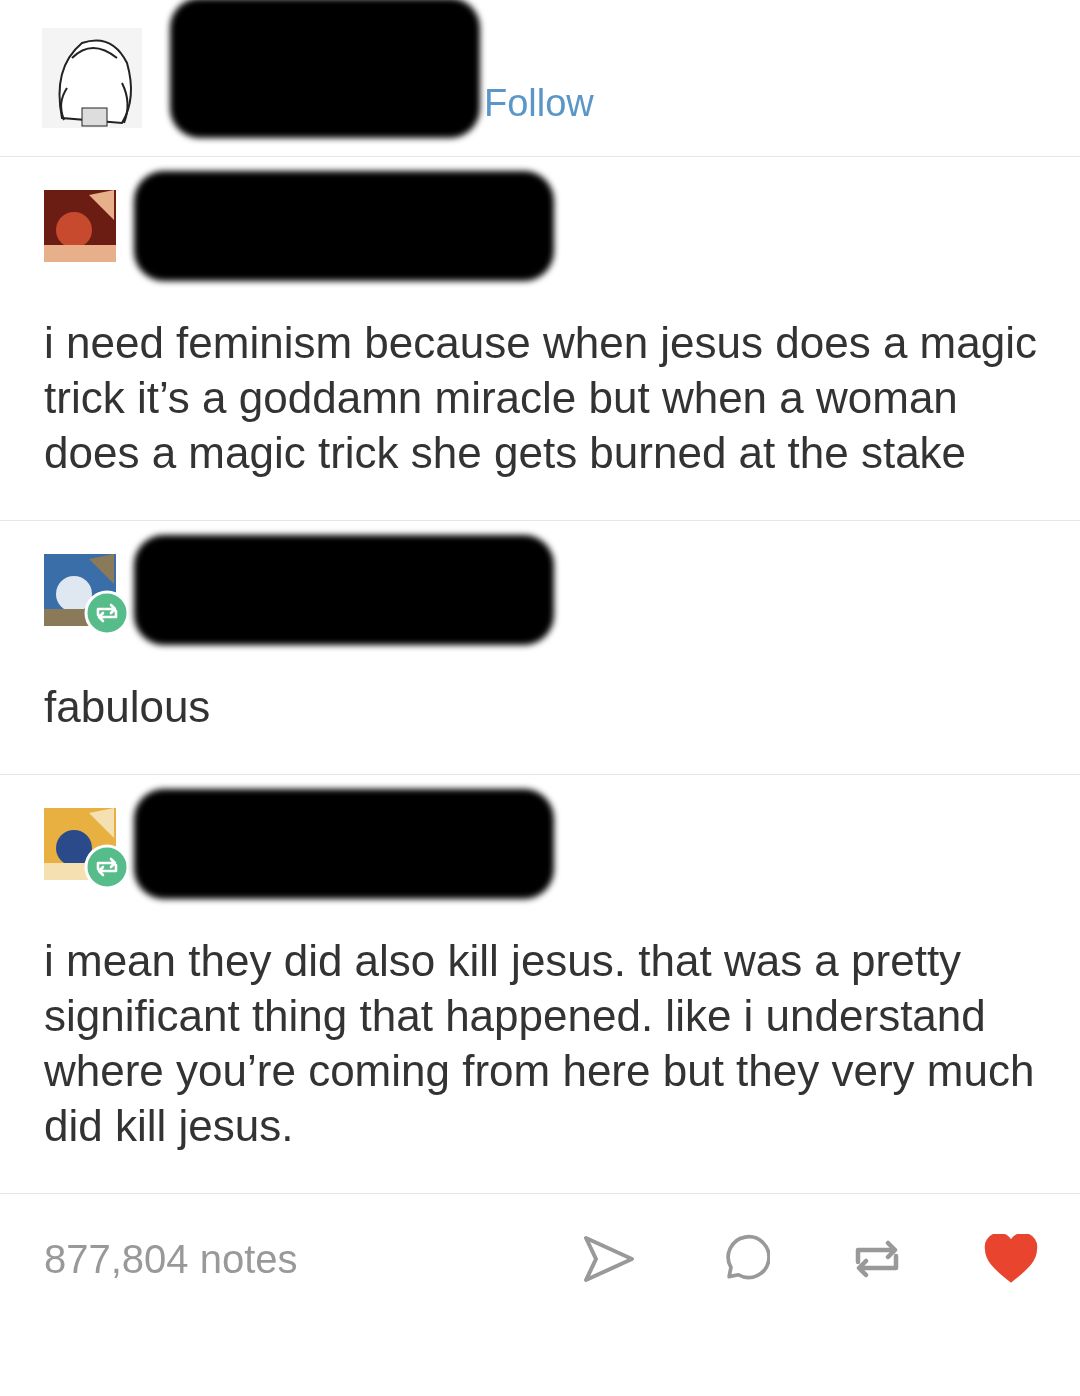  Describe the element at coordinates (539, 103) in the screenshot. I see `follow-link: Follow` at that location.